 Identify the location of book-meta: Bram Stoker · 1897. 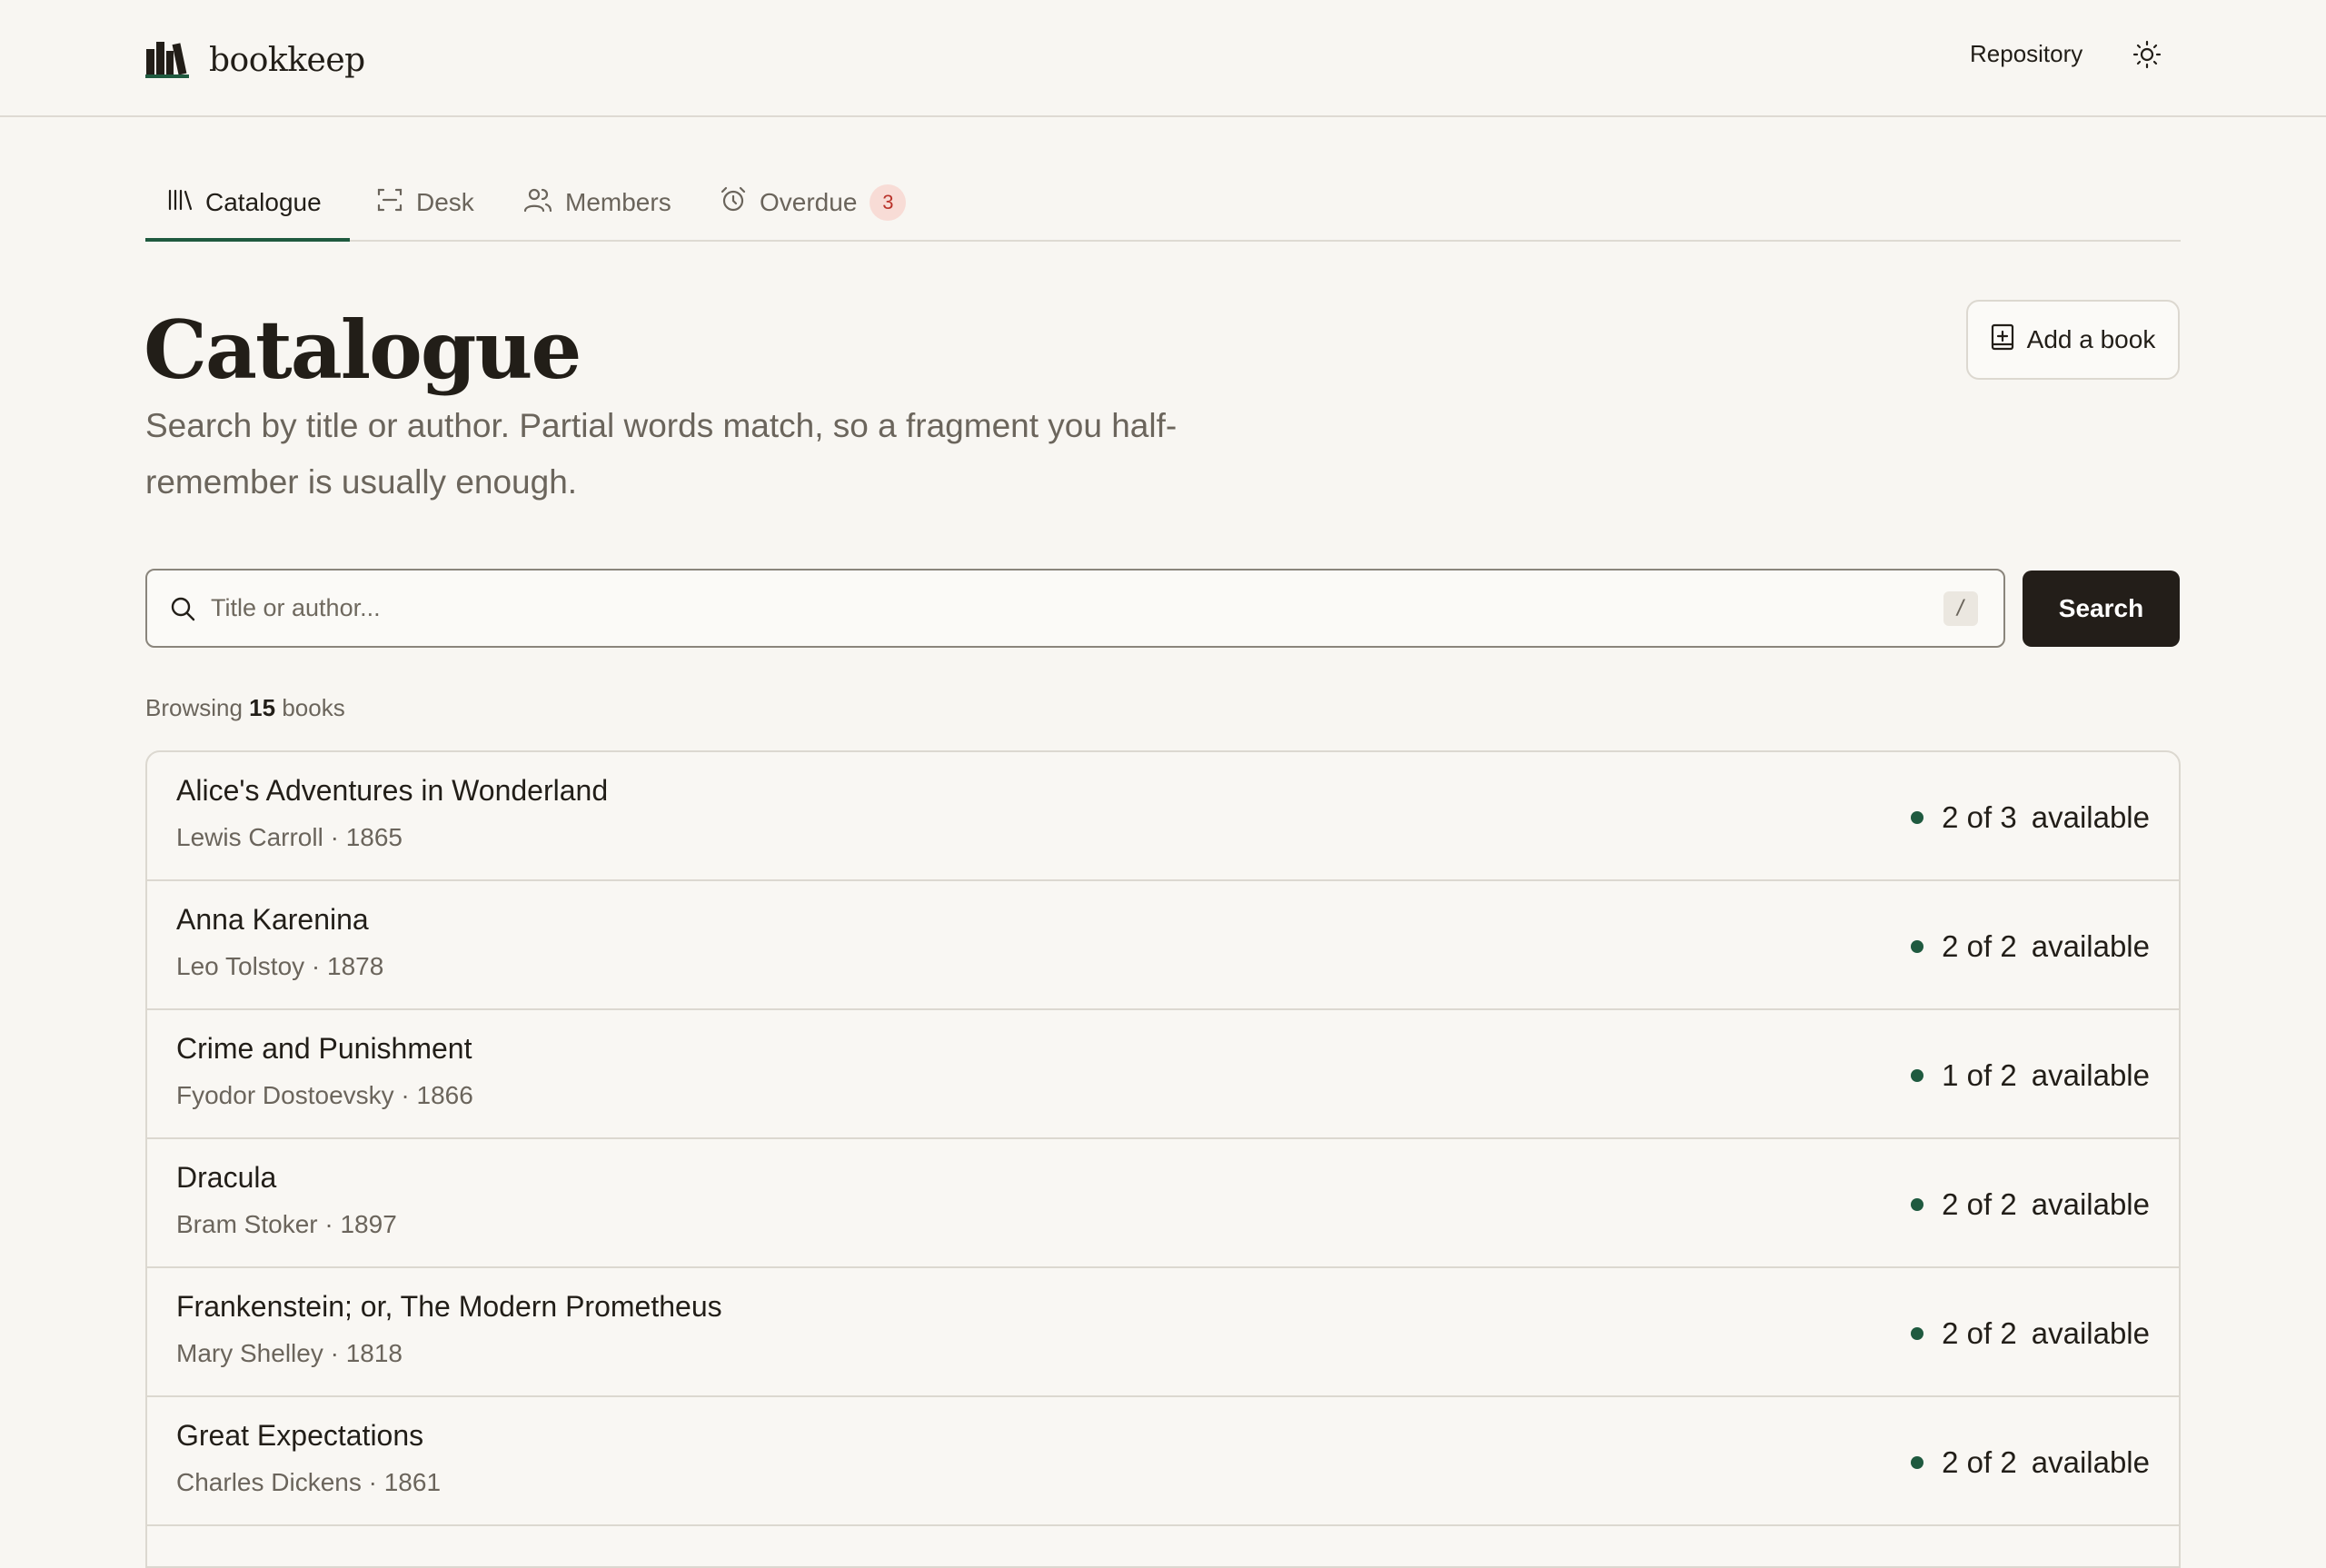
(286, 1224).